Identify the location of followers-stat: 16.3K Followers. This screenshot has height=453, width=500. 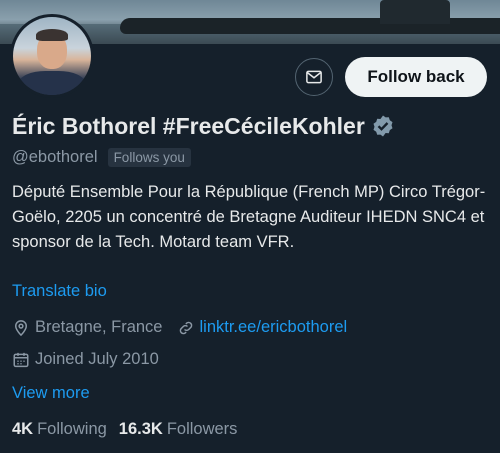
(178, 429).